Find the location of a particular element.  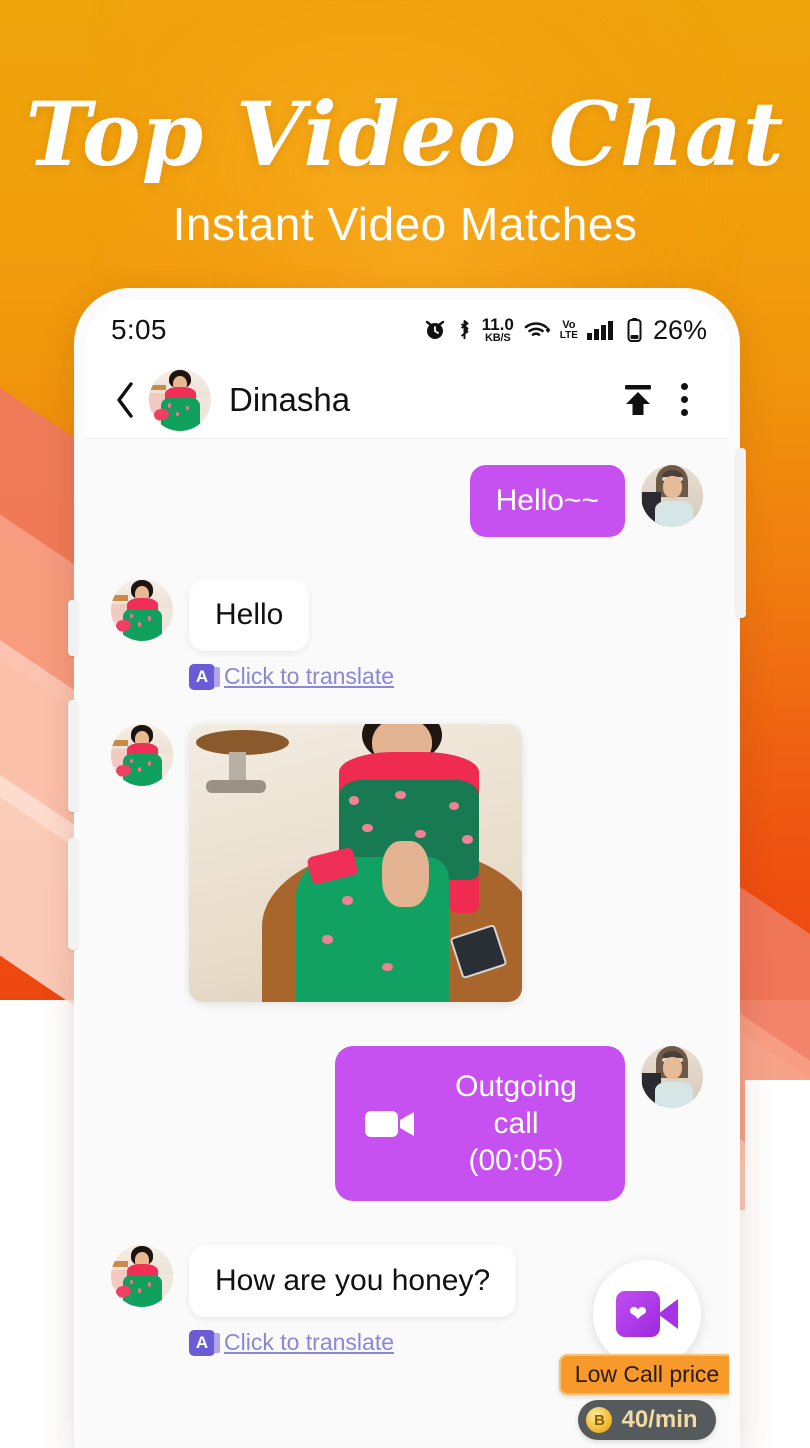

call-title: Outgoing call is located at coordinates (516, 1105).